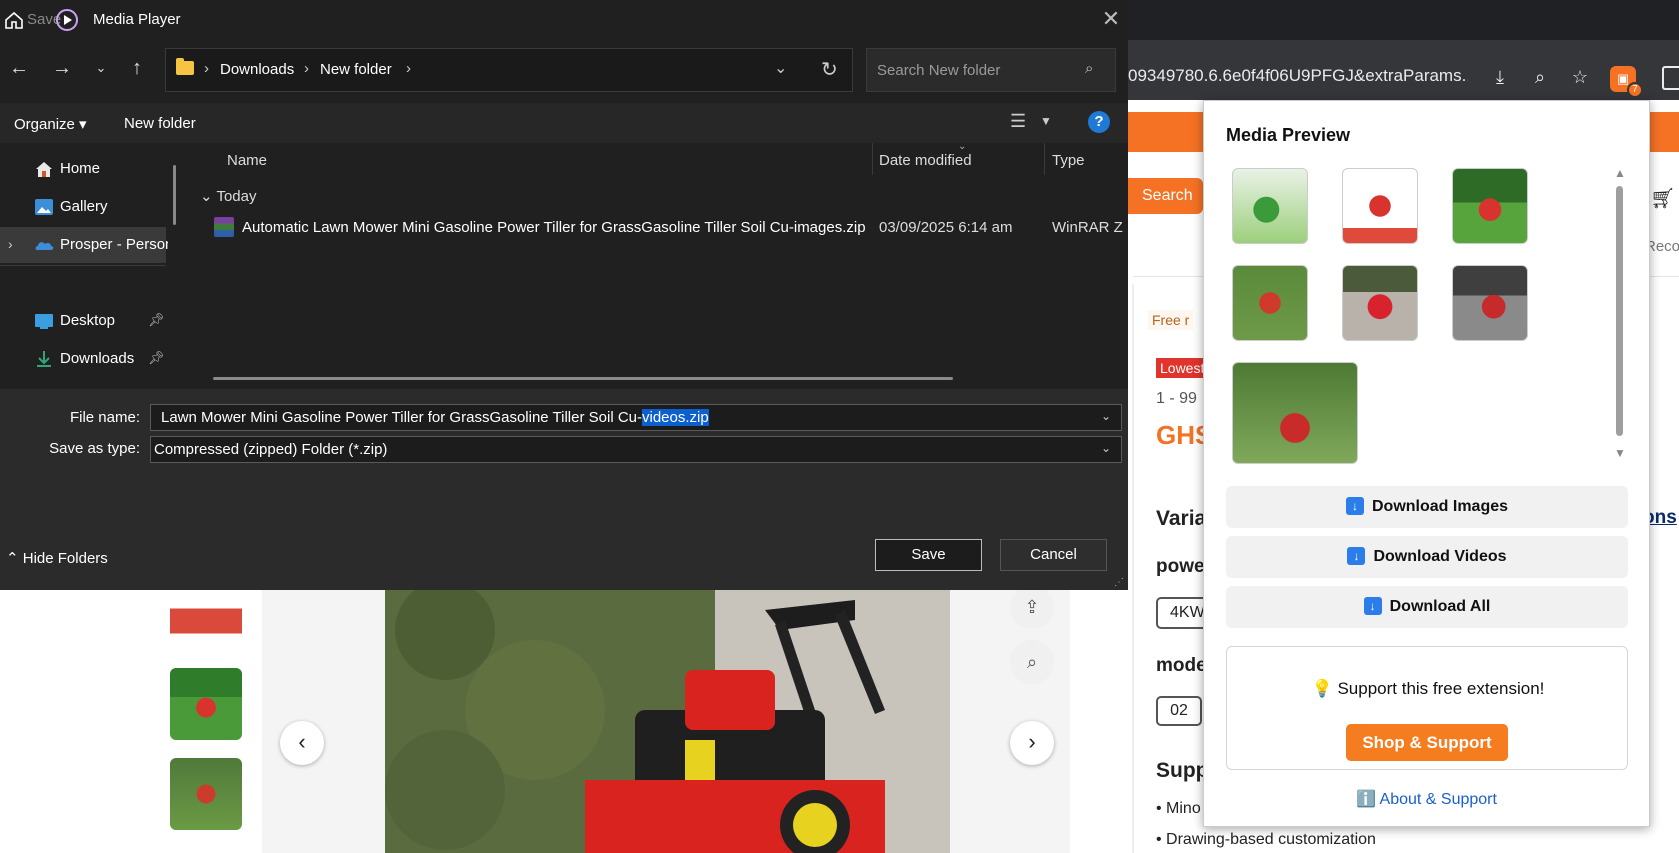 Image resolution: width=1679 pixels, height=853 pixels. I want to click on save-type-dropdown-icon: ⌄, so click(1106, 448).